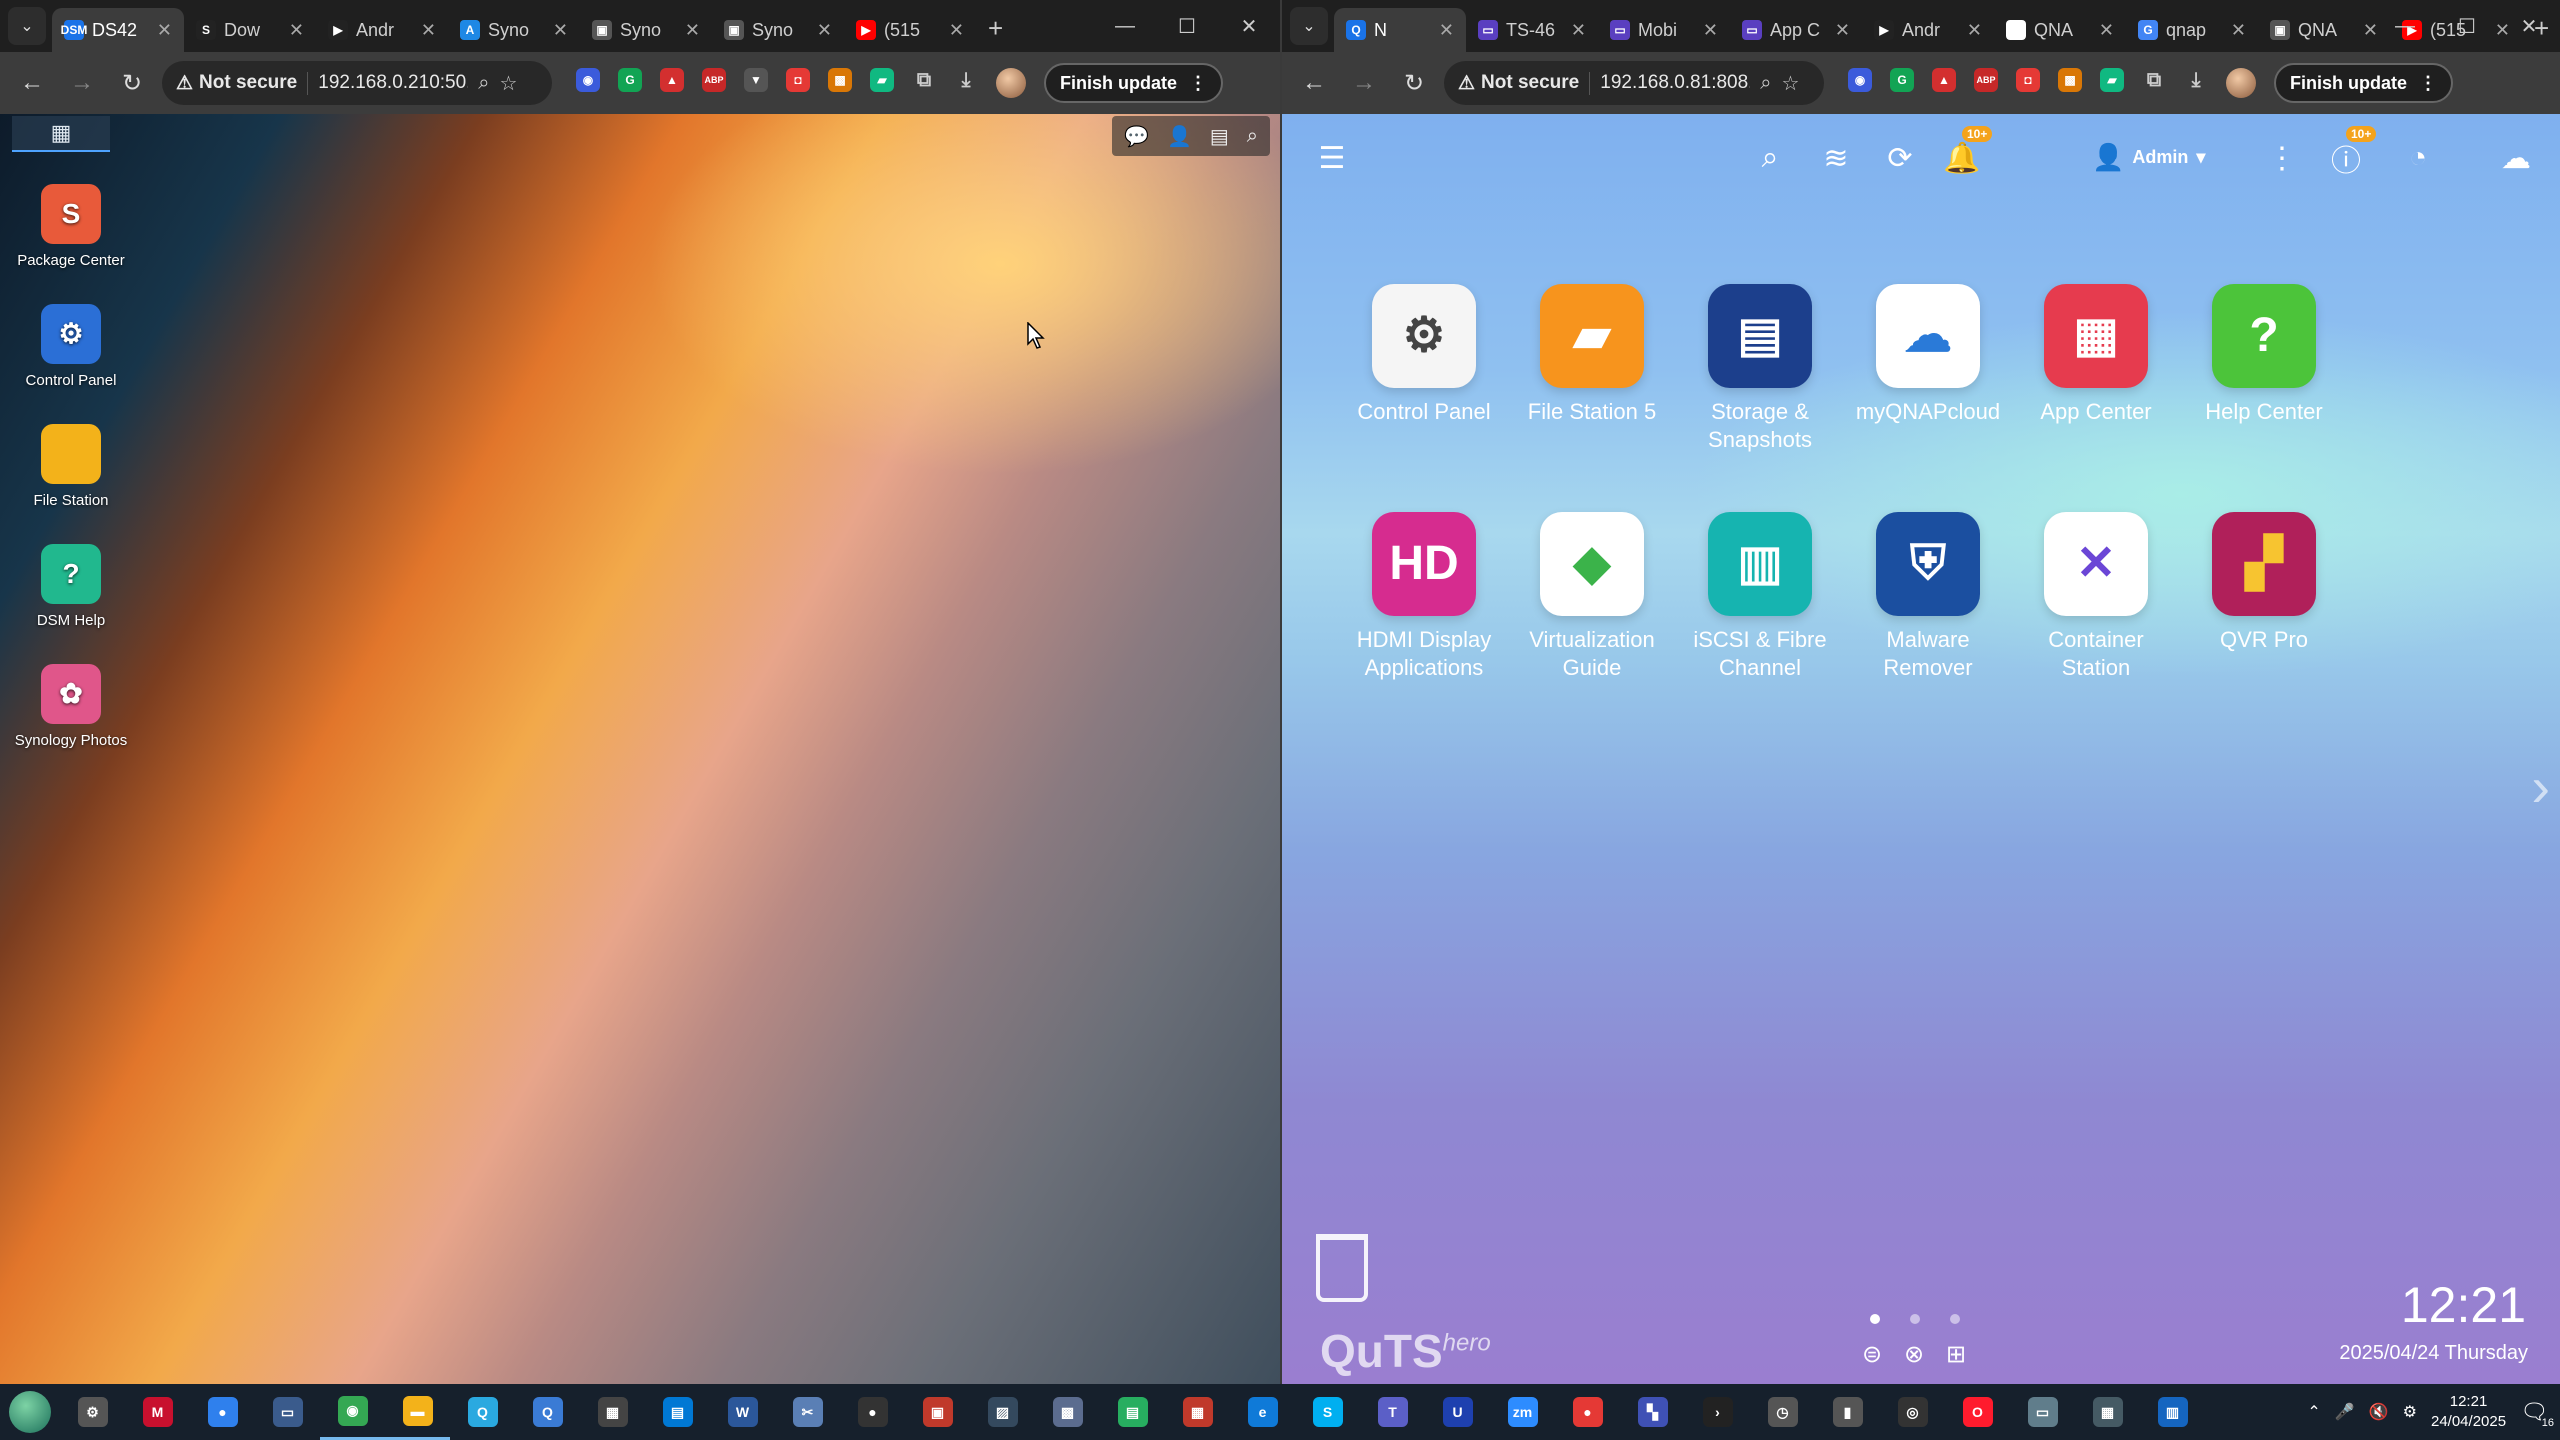 The image size is (2560, 1440). Describe the element at coordinates (1392, 1412) in the screenshot. I see `taskbar-app-teams: T` at that location.